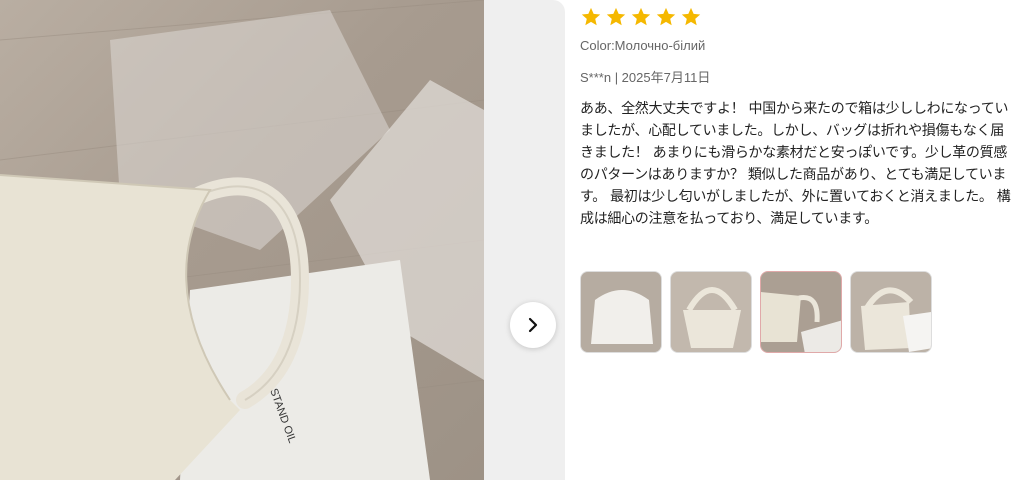 The image size is (1024, 480). What do you see at coordinates (756, 312) in the screenshot?
I see `thumbnail-strip` at bounding box center [756, 312].